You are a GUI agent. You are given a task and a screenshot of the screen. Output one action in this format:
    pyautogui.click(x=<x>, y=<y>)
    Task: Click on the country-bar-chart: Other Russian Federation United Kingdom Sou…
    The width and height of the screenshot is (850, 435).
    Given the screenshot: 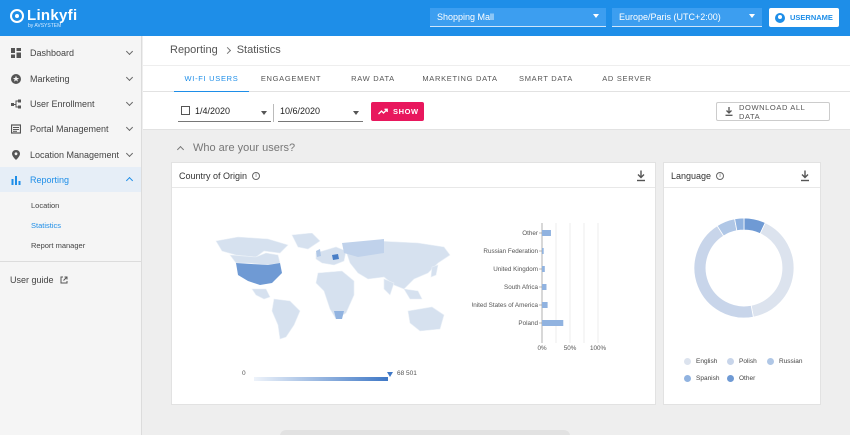 What is the action you would take?
    pyautogui.click(x=539, y=287)
    